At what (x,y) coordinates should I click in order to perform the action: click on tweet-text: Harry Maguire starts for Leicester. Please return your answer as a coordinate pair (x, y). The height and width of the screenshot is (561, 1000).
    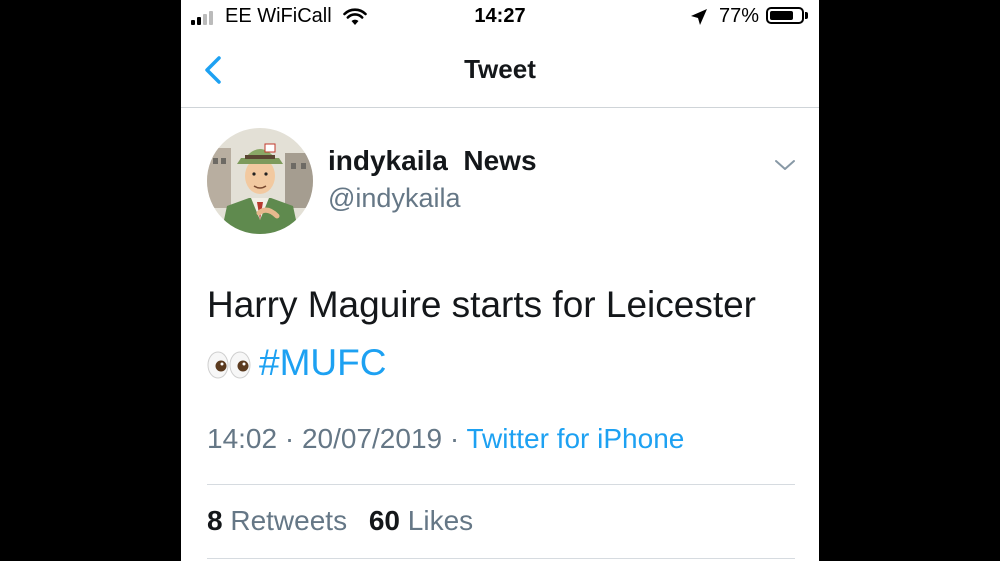
    Looking at the image, I should click on (482, 304).